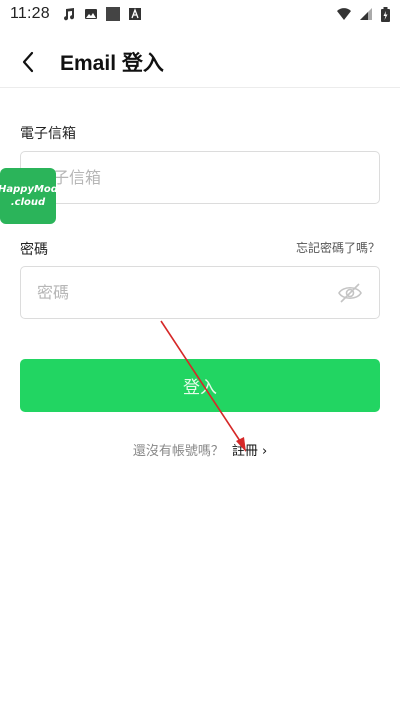 This screenshot has width=400, height=710. I want to click on login-button: 登入, so click(200, 385).